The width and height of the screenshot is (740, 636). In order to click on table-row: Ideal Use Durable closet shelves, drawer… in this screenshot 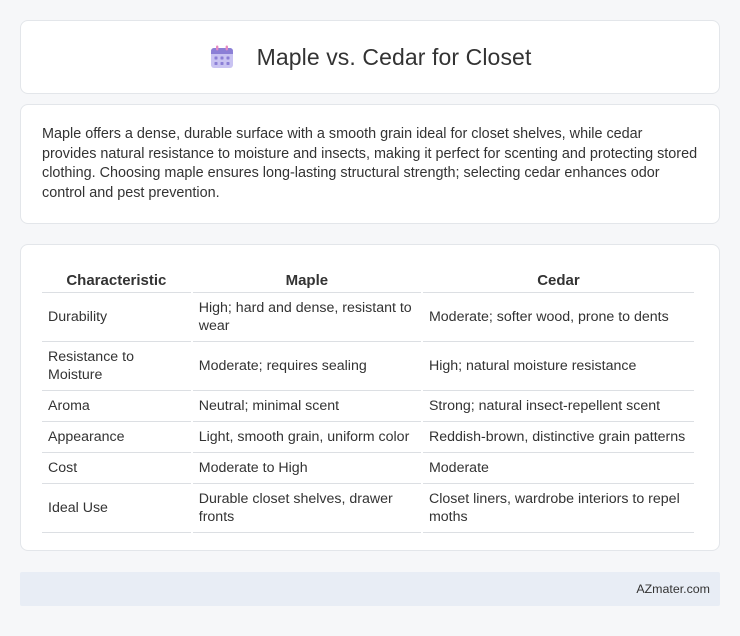, I will do `click(368, 508)`.